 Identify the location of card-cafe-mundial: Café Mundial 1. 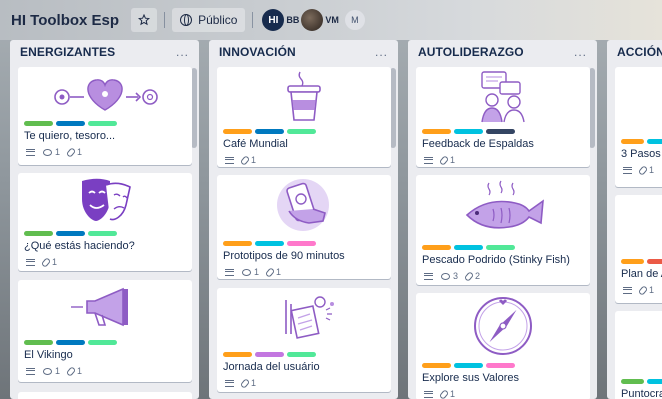
(304, 117).